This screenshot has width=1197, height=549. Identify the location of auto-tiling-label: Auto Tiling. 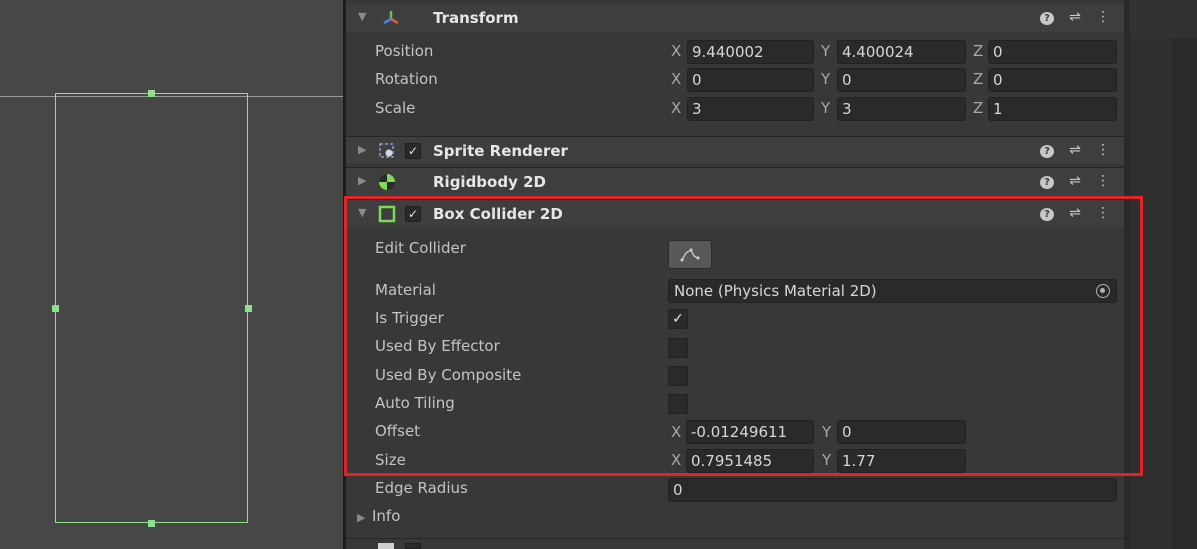
(415, 403).